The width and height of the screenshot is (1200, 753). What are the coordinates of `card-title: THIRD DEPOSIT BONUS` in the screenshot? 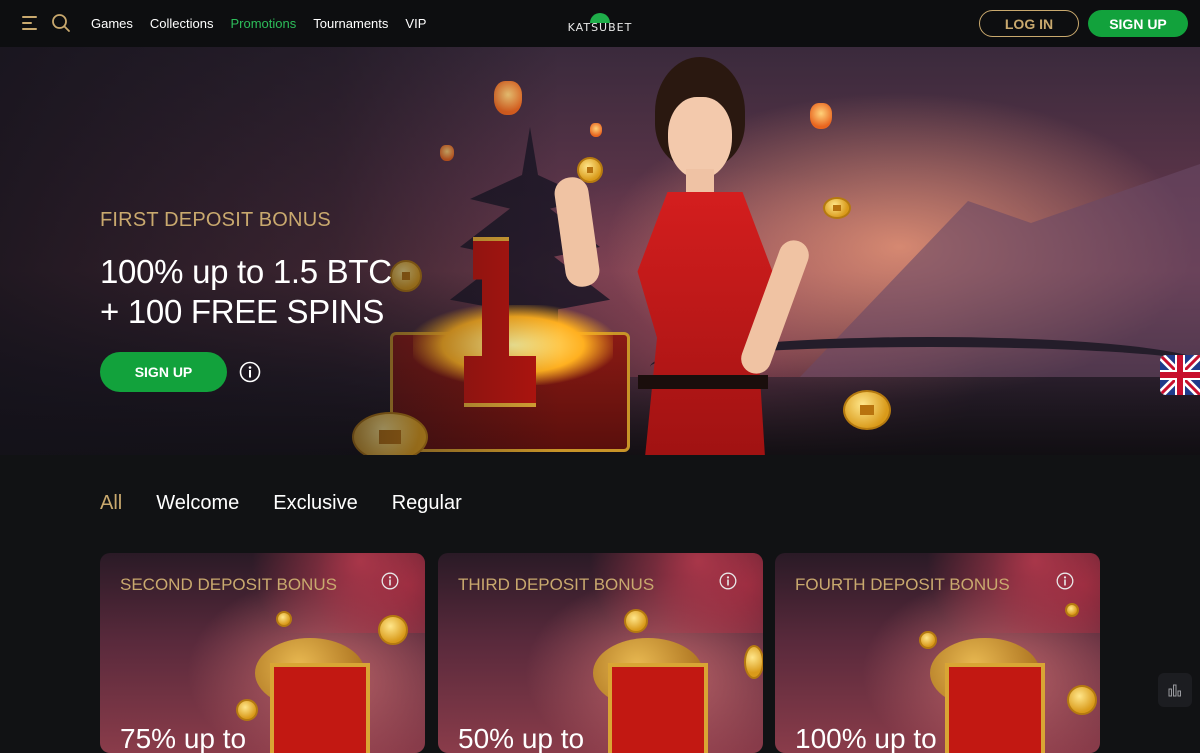 It's located at (556, 584).